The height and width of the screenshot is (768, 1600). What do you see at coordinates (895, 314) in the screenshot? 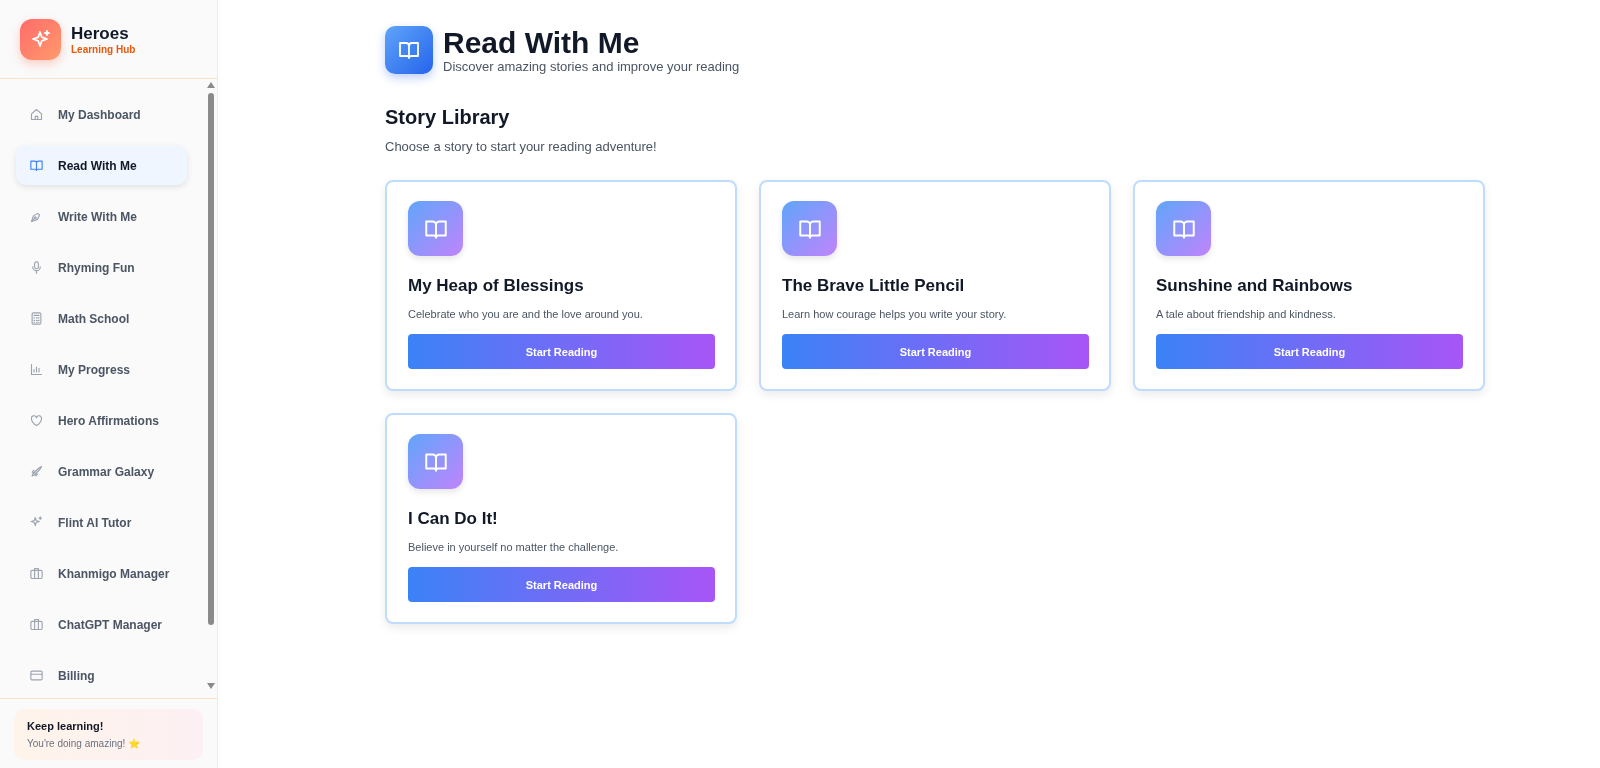
I see `story-description: Learn how courage helps you write your story.` at bounding box center [895, 314].